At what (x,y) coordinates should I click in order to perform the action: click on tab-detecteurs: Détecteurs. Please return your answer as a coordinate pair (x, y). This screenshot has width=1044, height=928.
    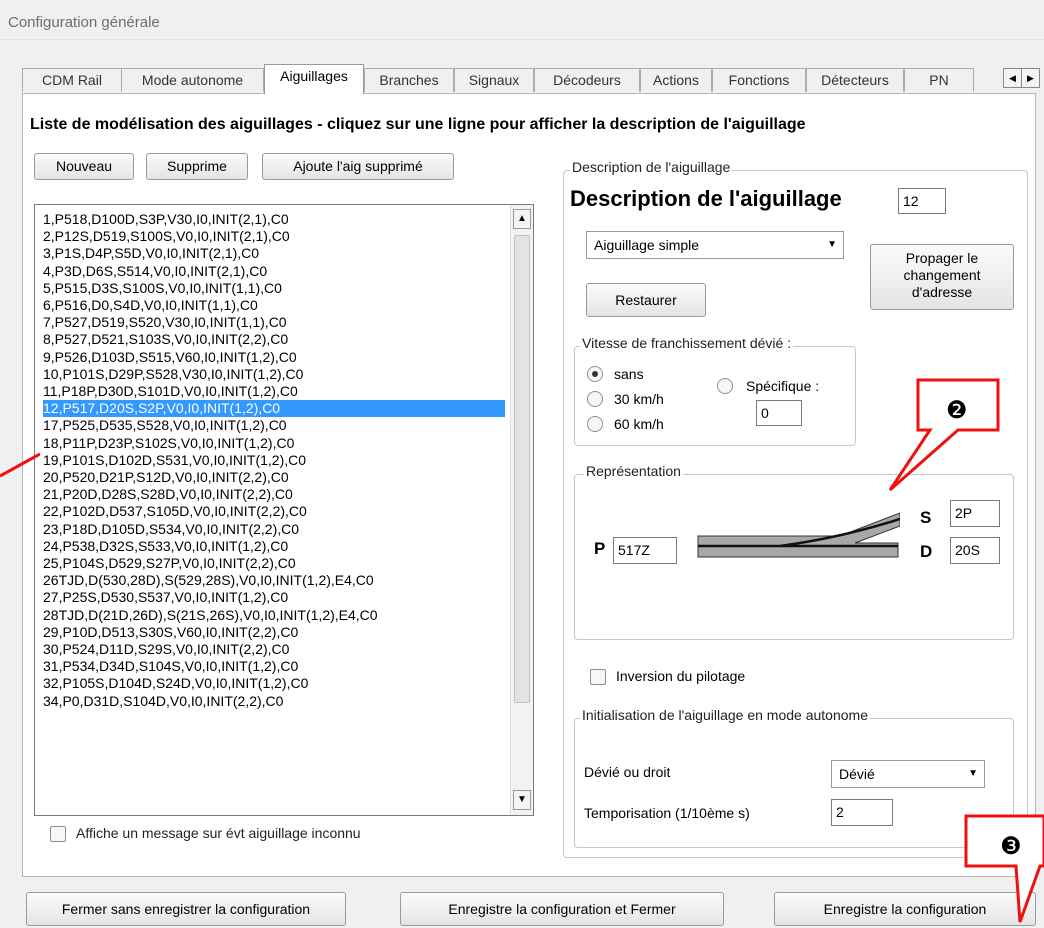
    Looking at the image, I should click on (855, 80).